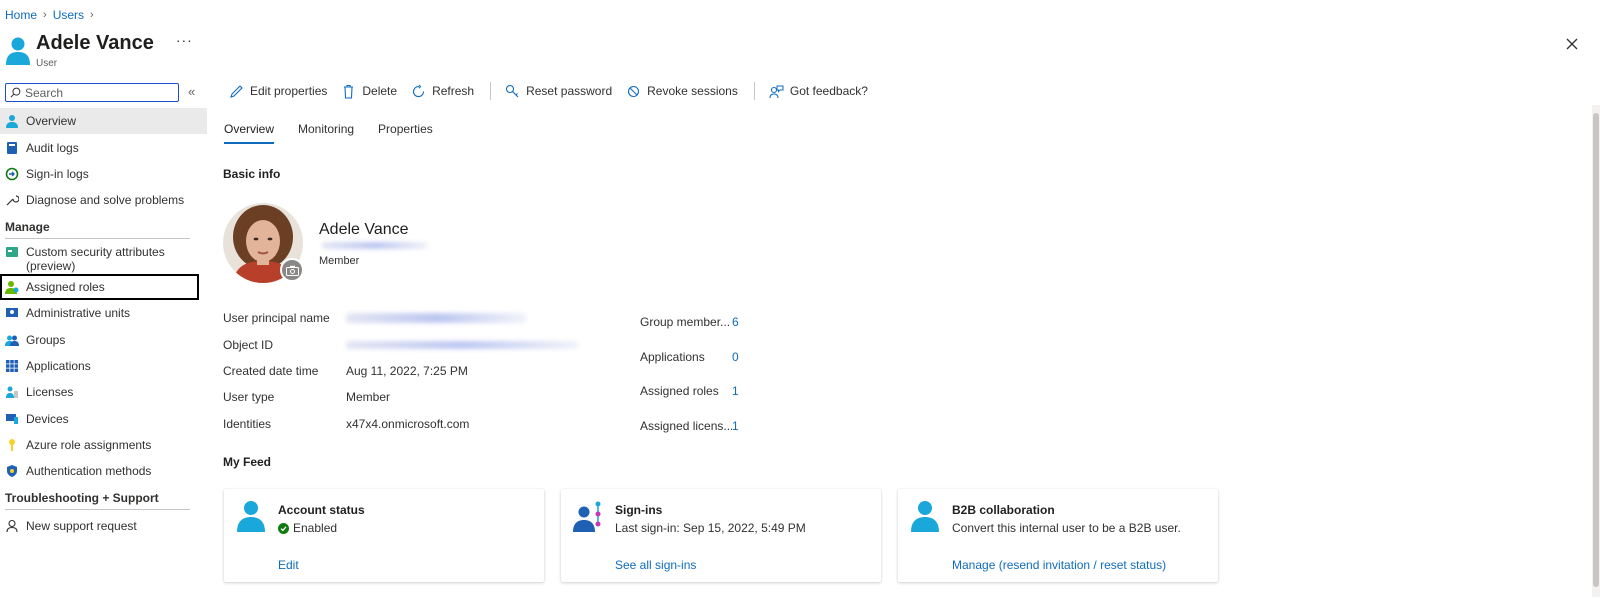 This screenshot has width=1600, height=613. I want to click on toolbar-divider, so click(754, 91).